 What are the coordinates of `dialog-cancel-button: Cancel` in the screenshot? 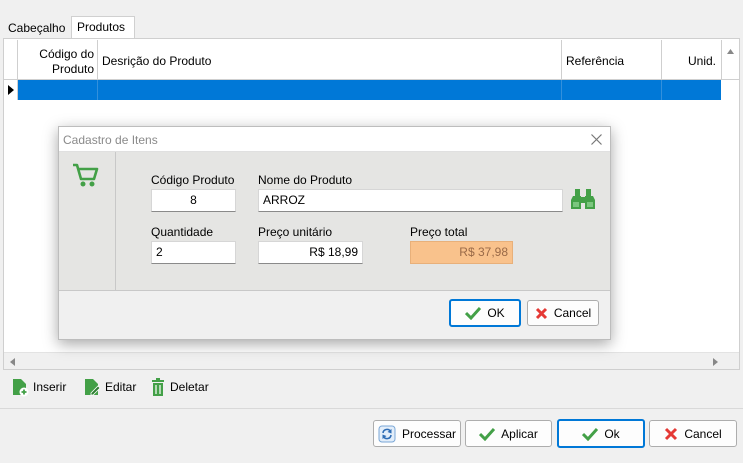 It's located at (563, 313).